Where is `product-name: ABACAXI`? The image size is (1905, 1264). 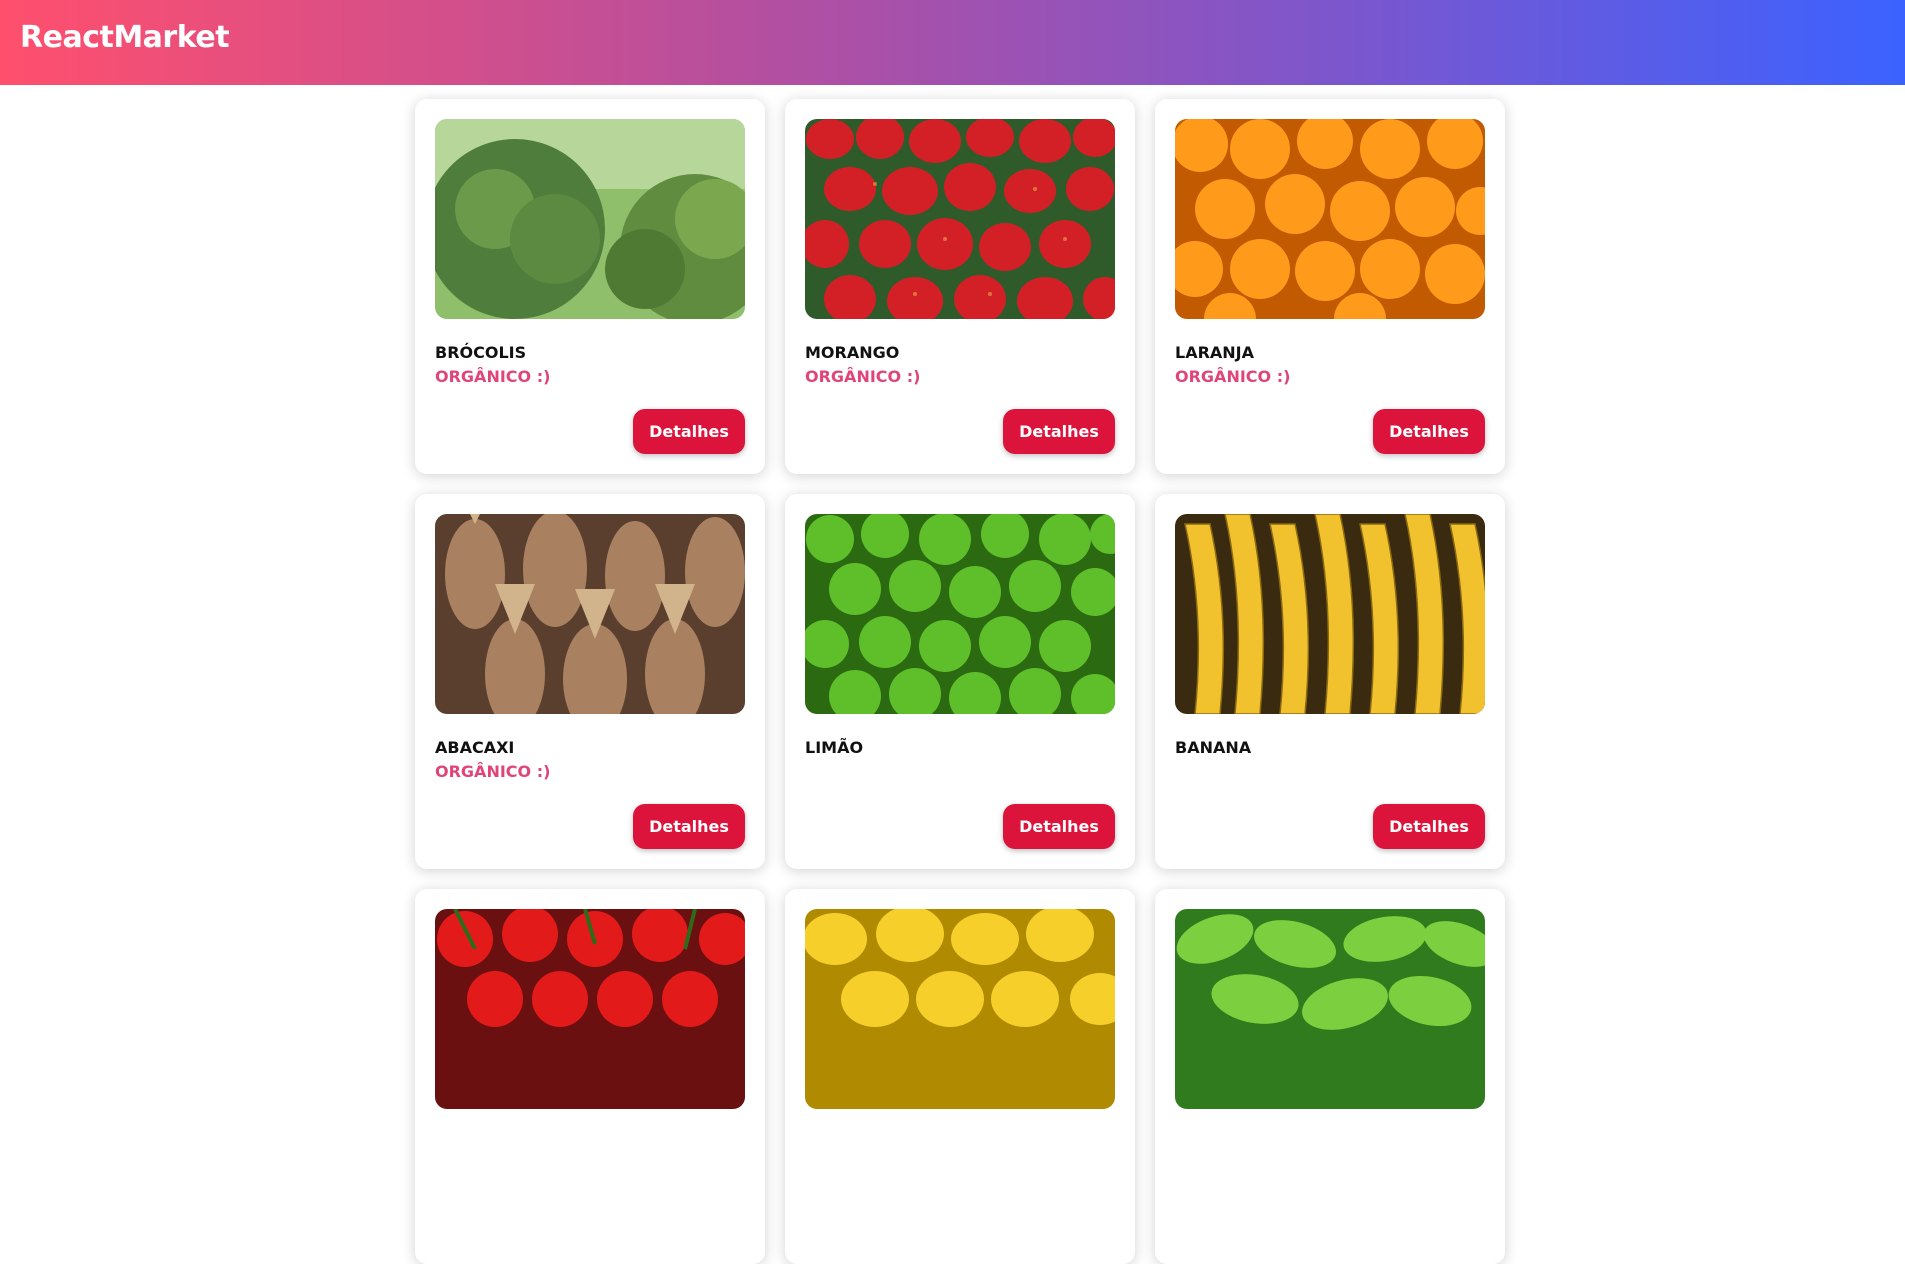 product-name: ABACAXI is located at coordinates (475, 747).